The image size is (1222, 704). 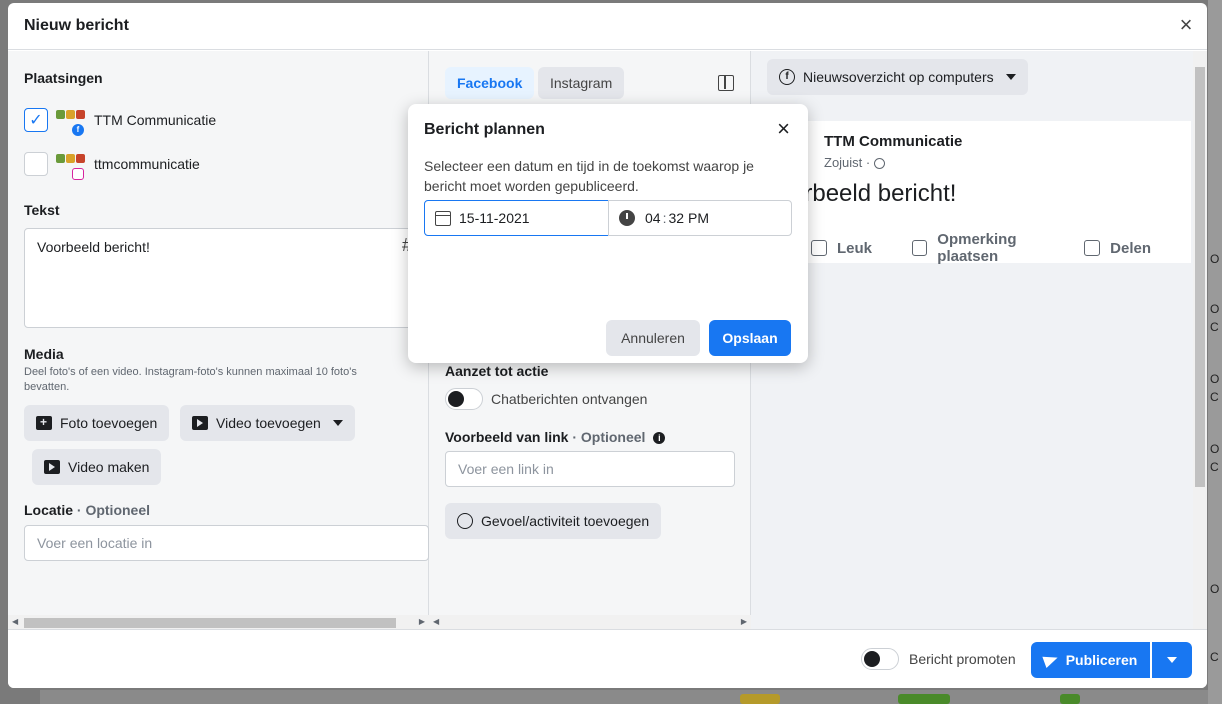 What do you see at coordinates (920, 248) in the screenshot?
I see `comment-icon` at bounding box center [920, 248].